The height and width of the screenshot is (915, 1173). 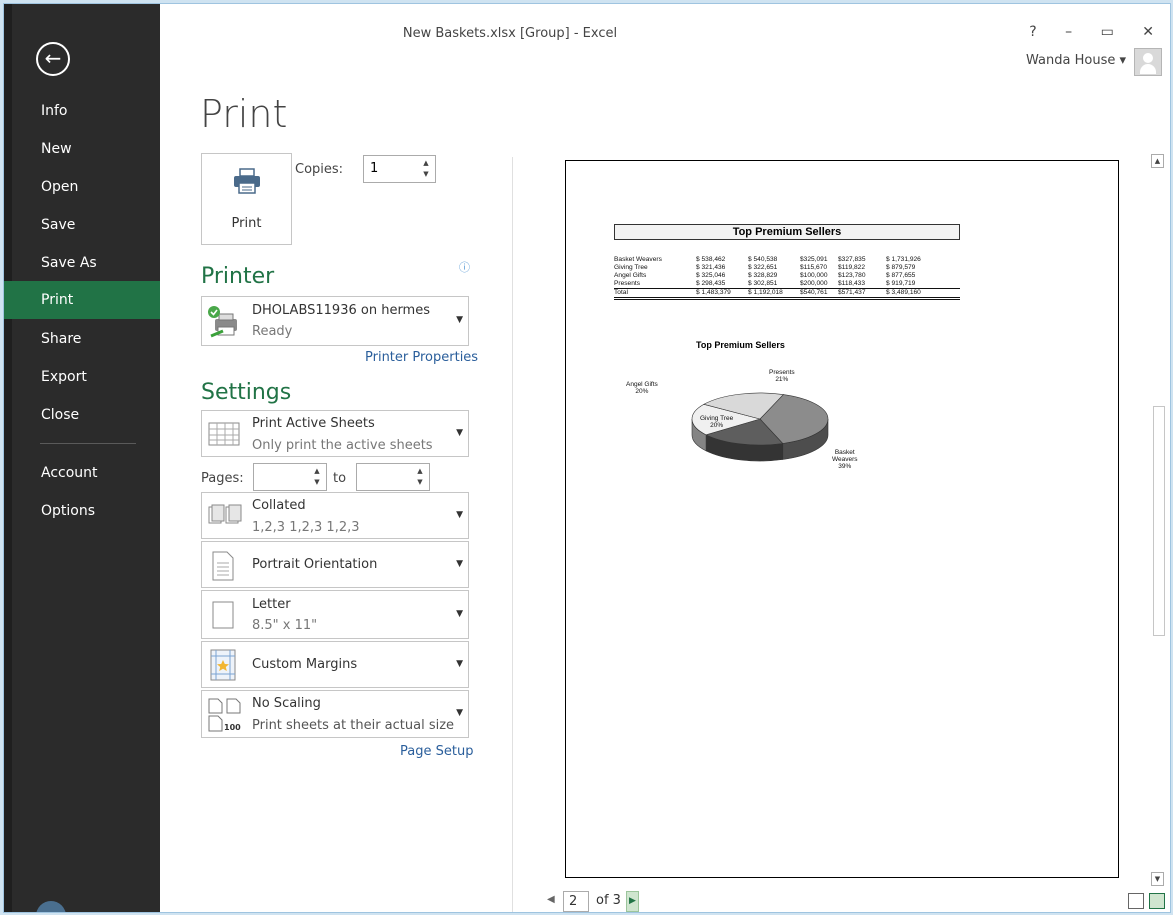 I want to click on table-cell: $ 919,719, so click(x=901, y=283).